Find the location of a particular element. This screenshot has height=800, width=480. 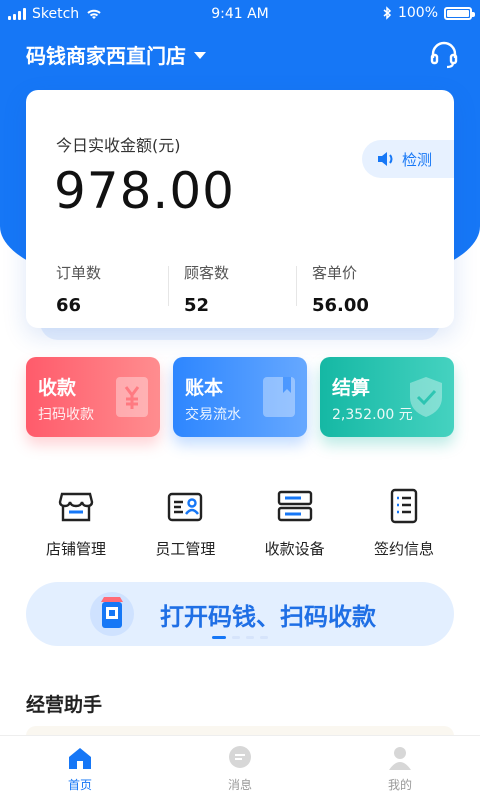

tab-home: 首页 is located at coordinates (80, 768).